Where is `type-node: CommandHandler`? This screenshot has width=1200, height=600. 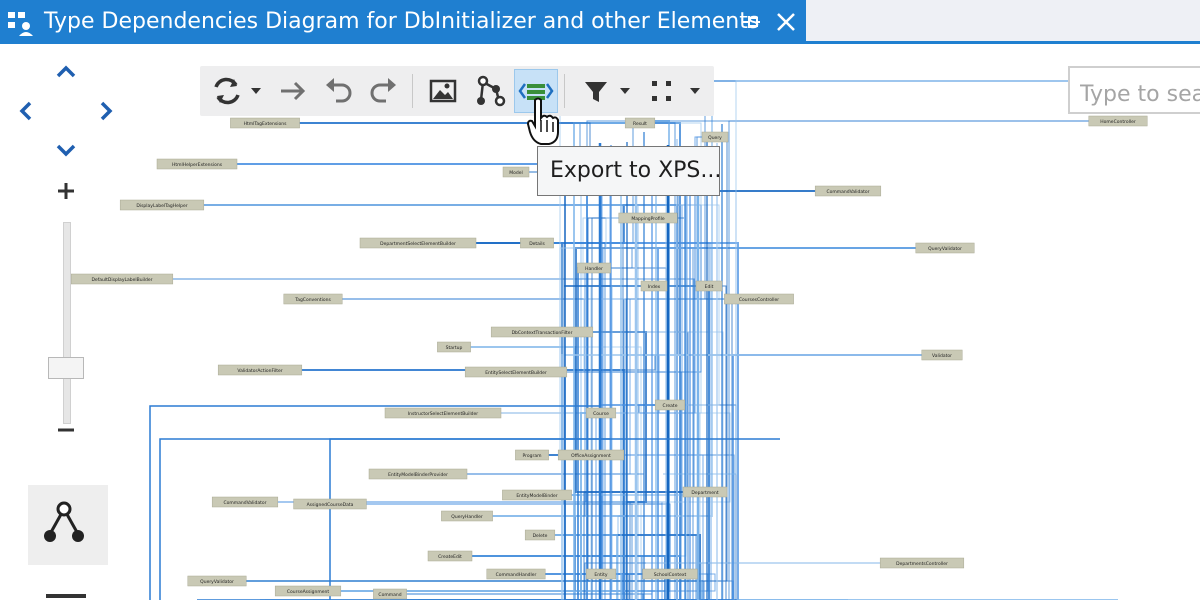 type-node: CommandHandler is located at coordinates (516, 574).